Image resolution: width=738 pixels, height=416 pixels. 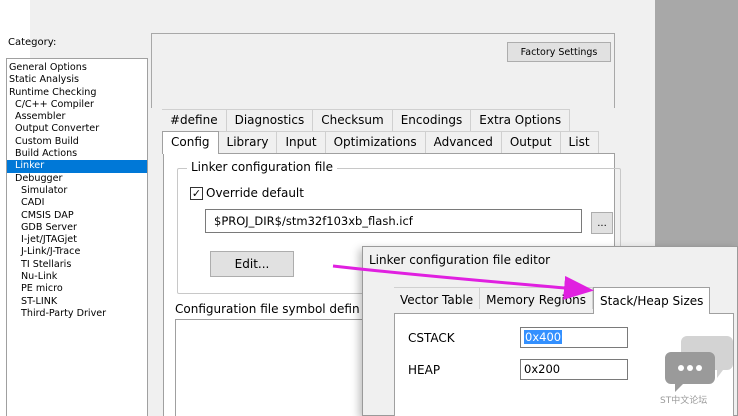 I want to click on category-item-runtime-checking: Runtime Checking, so click(x=77, y=93).